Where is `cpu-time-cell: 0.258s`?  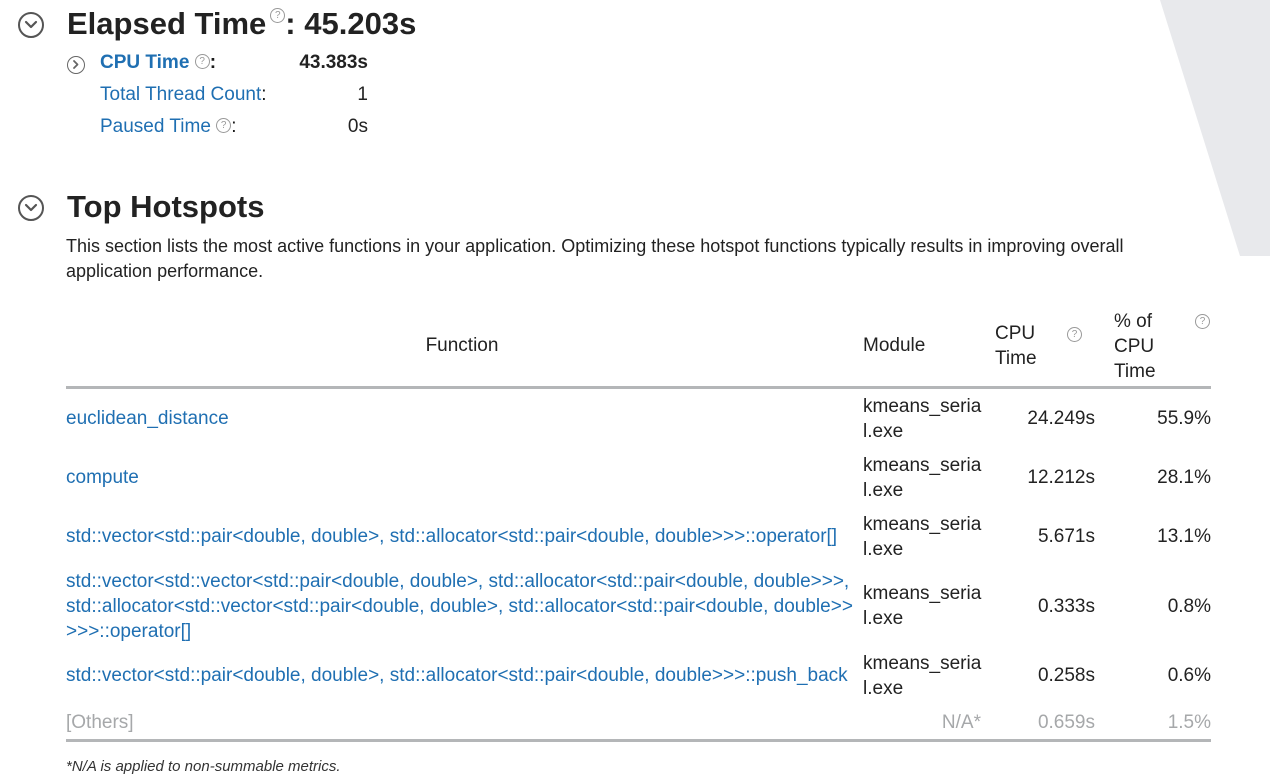 cpu-time-cell: 0.258s is located at coordinates (1066, 675).